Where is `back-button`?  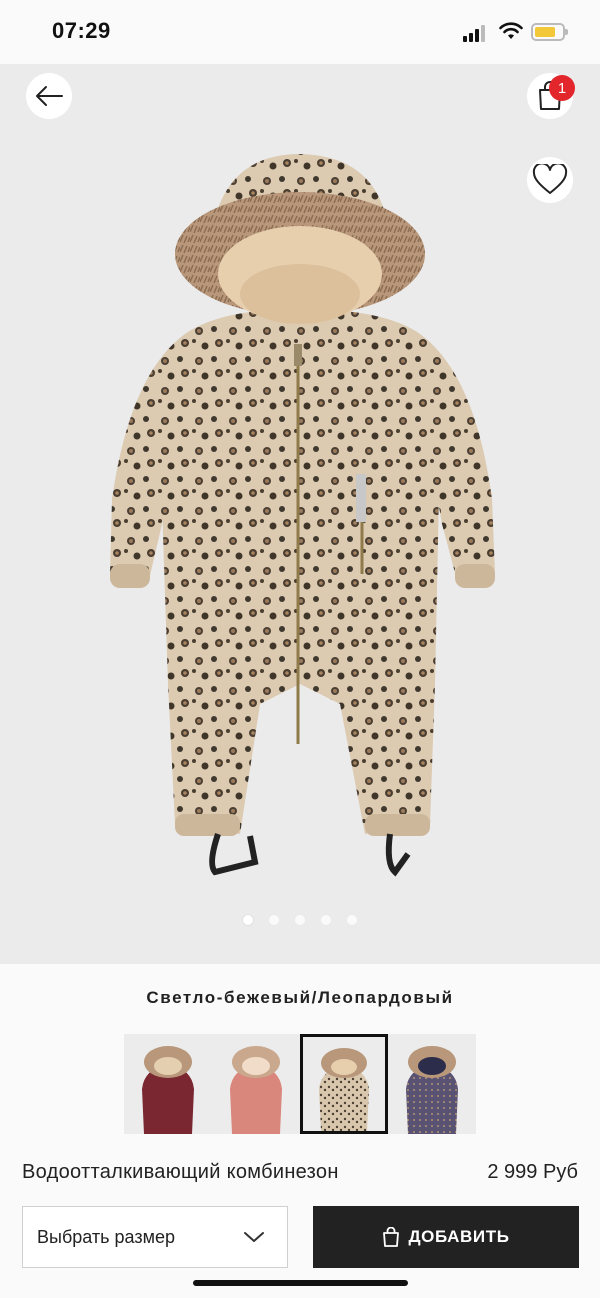
back-button is located at coordinates (49, 96).